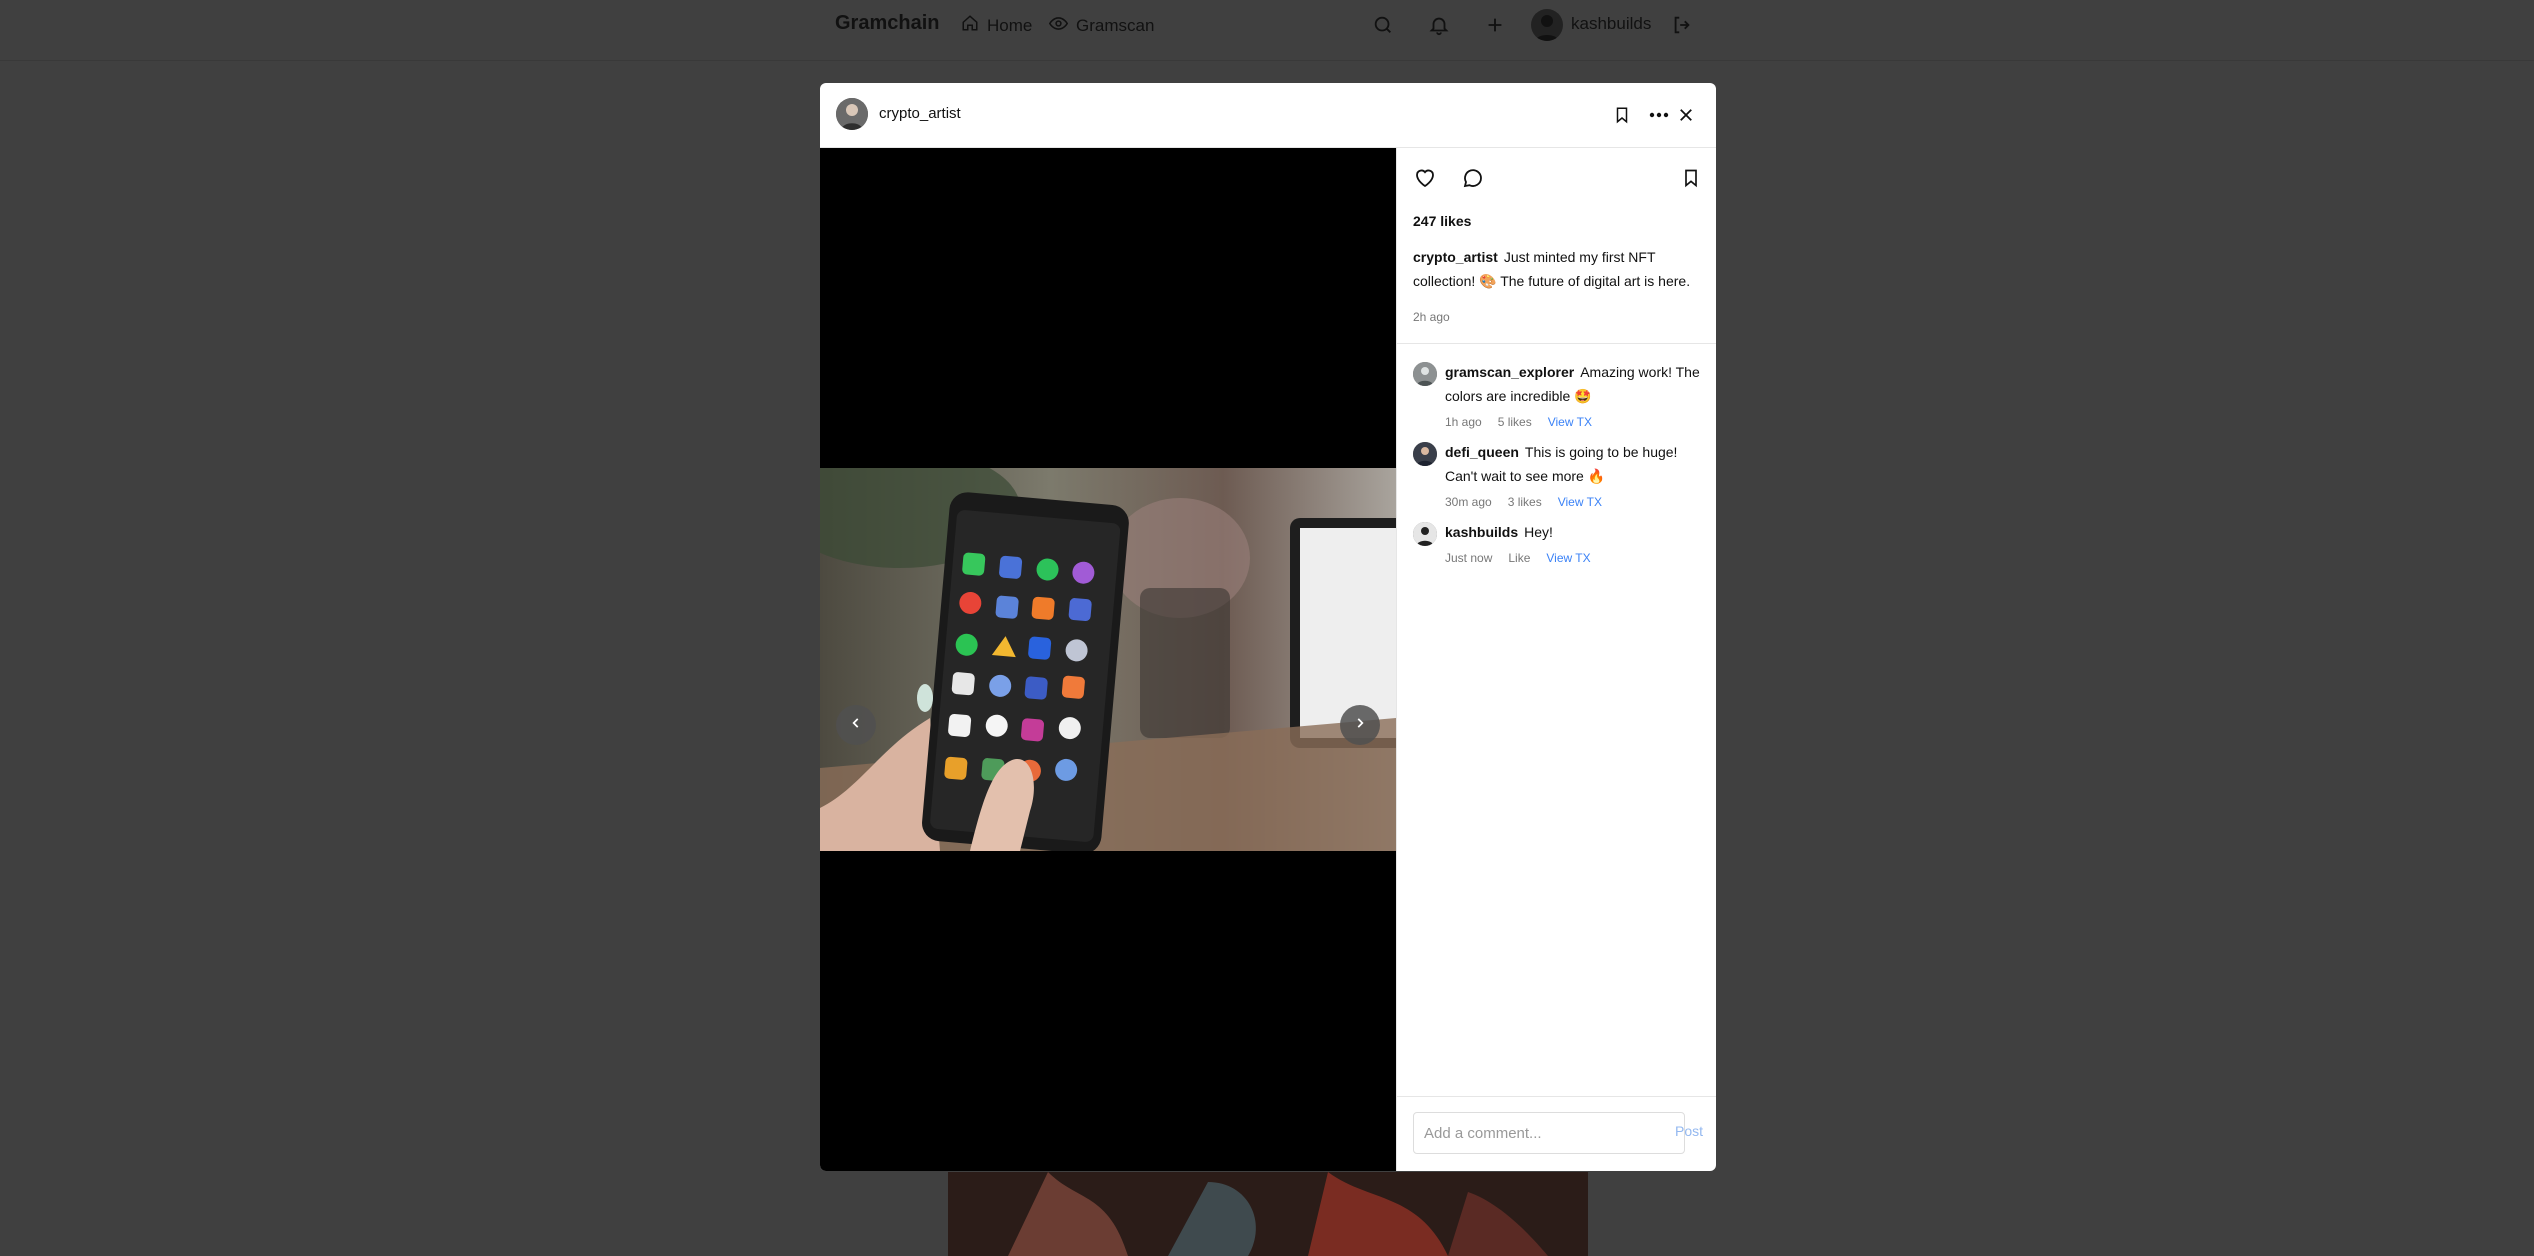 This screenshot has height=1256, width=2534. Describe the element at coordinates (1481, 532) in the screenshot. I see `comment-username: kashbuilds` at that location.